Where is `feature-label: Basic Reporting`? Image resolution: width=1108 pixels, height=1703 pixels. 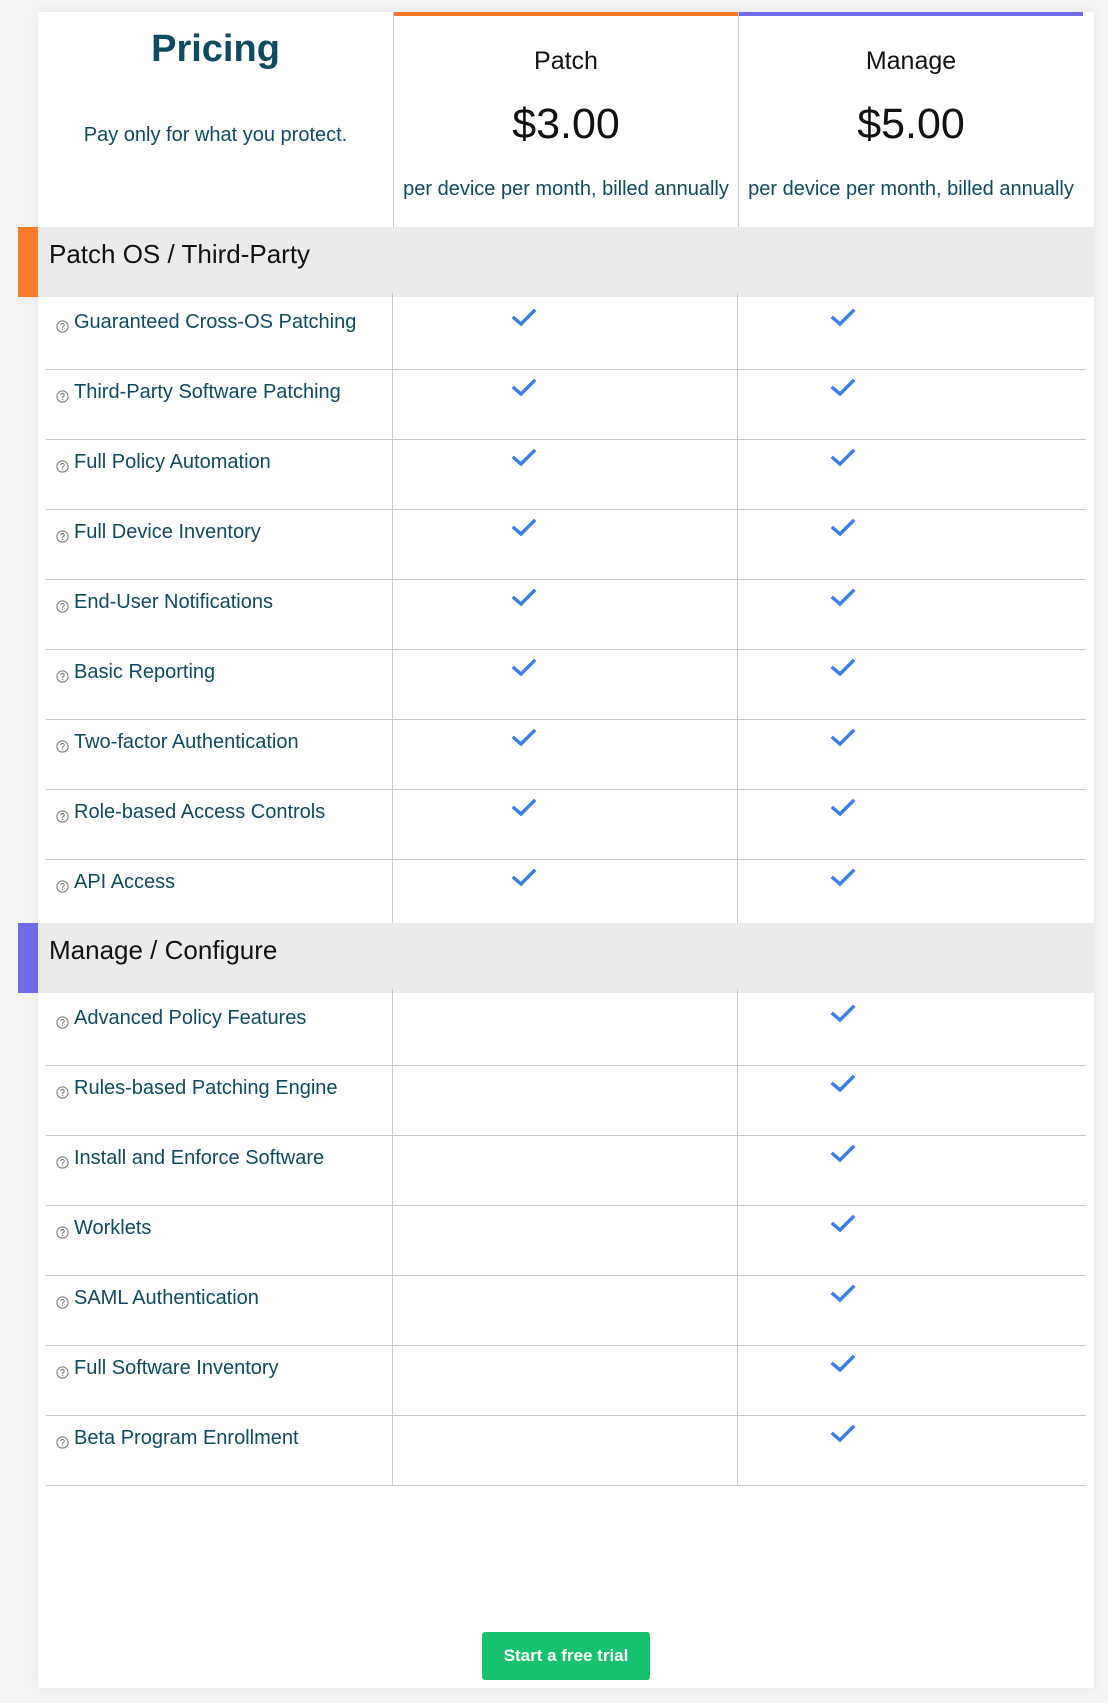 feature-label: Basic Reporting is located at coordinates (135, 672).